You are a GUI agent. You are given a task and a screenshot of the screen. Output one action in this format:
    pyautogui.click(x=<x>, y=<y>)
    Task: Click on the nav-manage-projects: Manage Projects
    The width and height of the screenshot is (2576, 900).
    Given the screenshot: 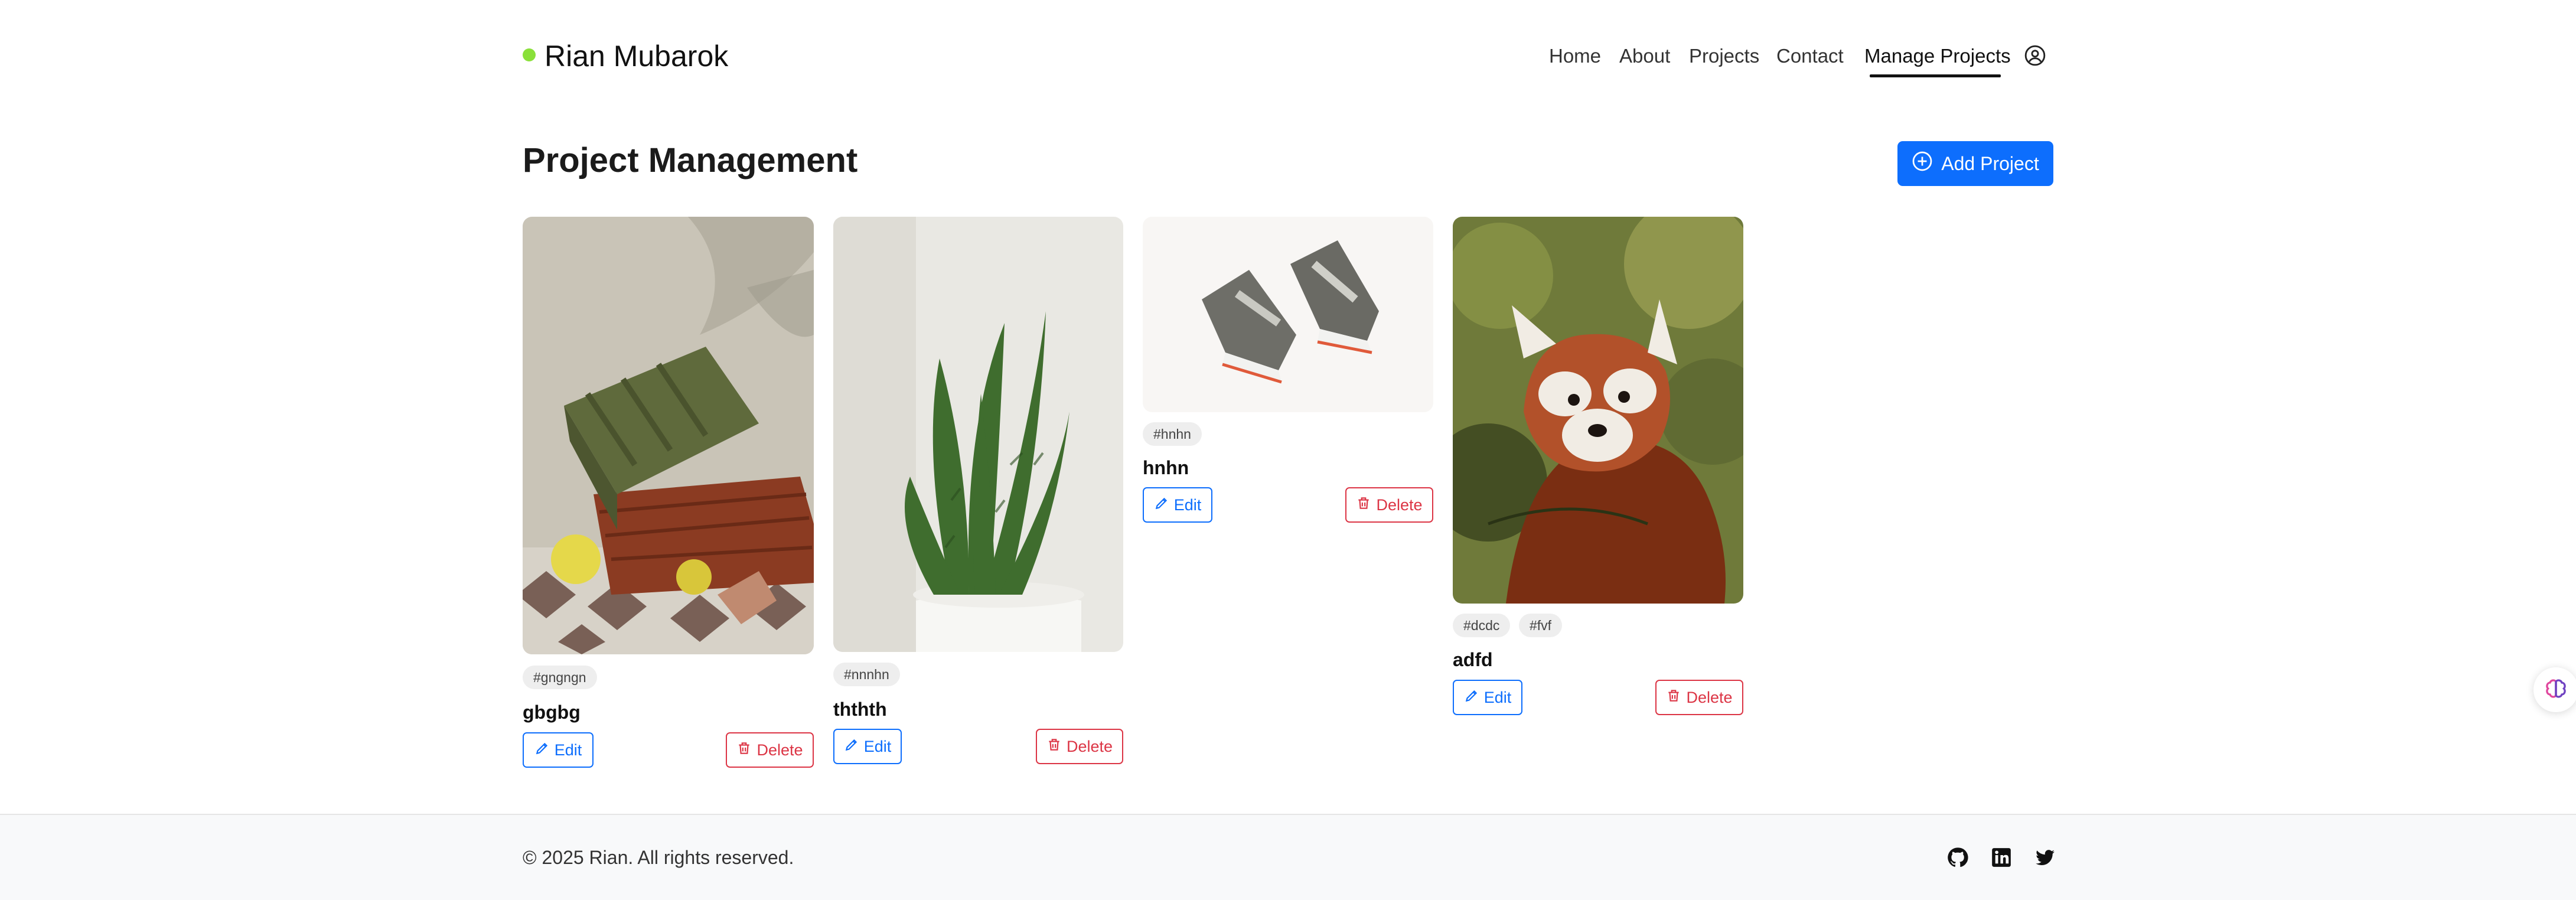 What is the action you would take?
    pyautogui.click(x=1937, y=56)
    